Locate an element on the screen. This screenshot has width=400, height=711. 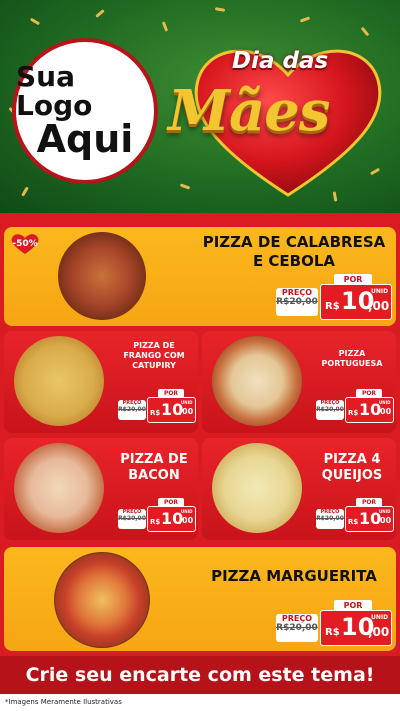
name-line1: PIZZA MARGUERITA is located at coordinates (294, 576).